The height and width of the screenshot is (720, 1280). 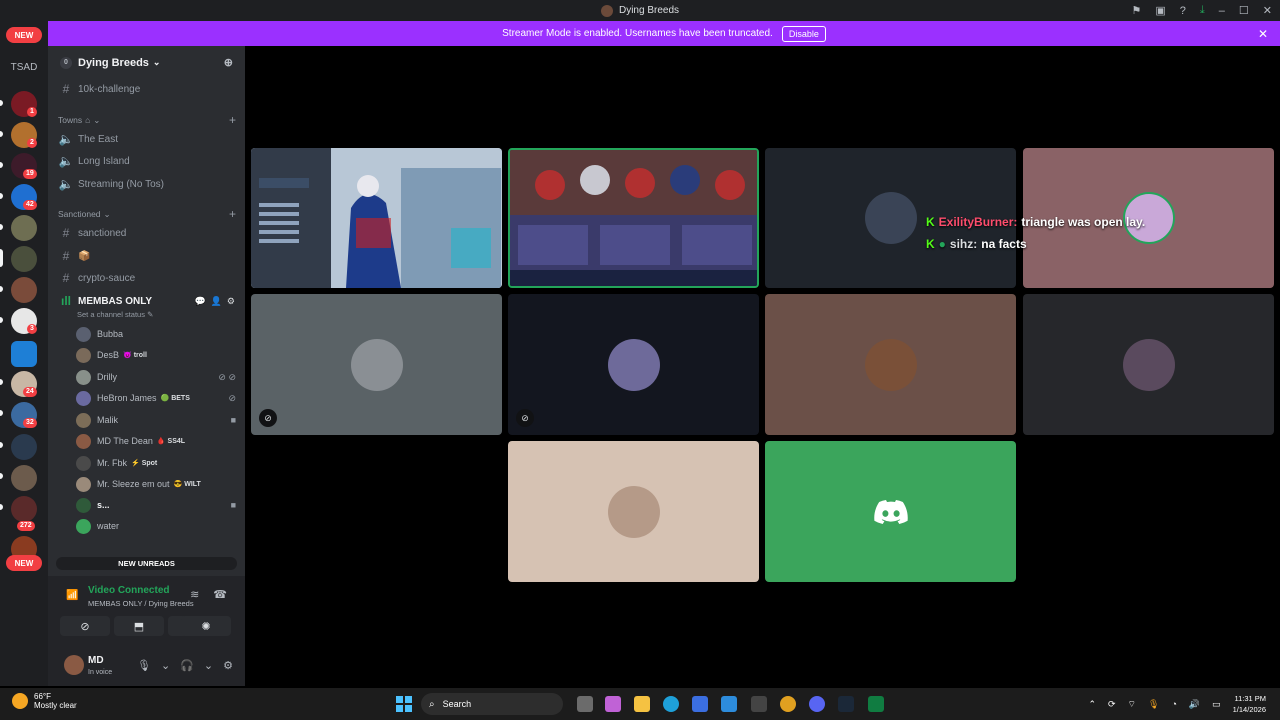 What do you see at coordinates (171, 441) in the screenshot?
I see `member-tag: 🩸 SS4L` at bounding box center [171, 441].